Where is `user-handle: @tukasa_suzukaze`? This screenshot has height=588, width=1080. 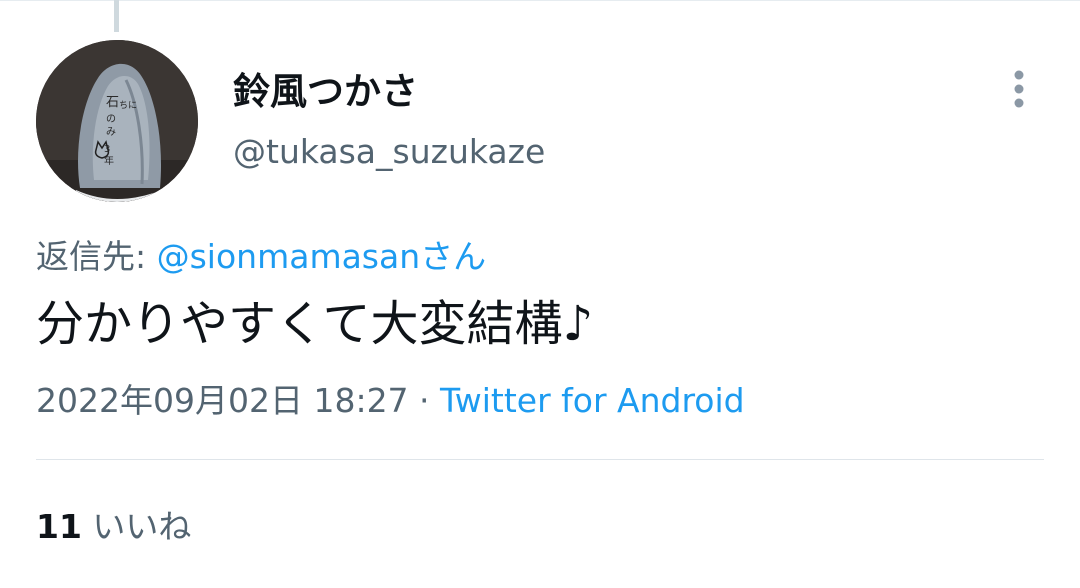
user-handle: @tukasa_suzukaze is located at coordinates (389, 152).